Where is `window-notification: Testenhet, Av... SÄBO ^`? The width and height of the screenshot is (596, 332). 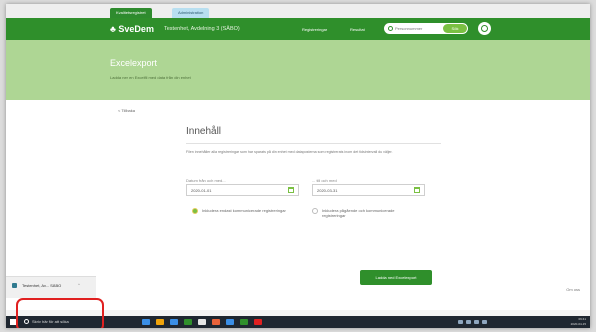
window-notification: Testenhet, Av... SÄBO ^ is located at coordinates (51, 287).